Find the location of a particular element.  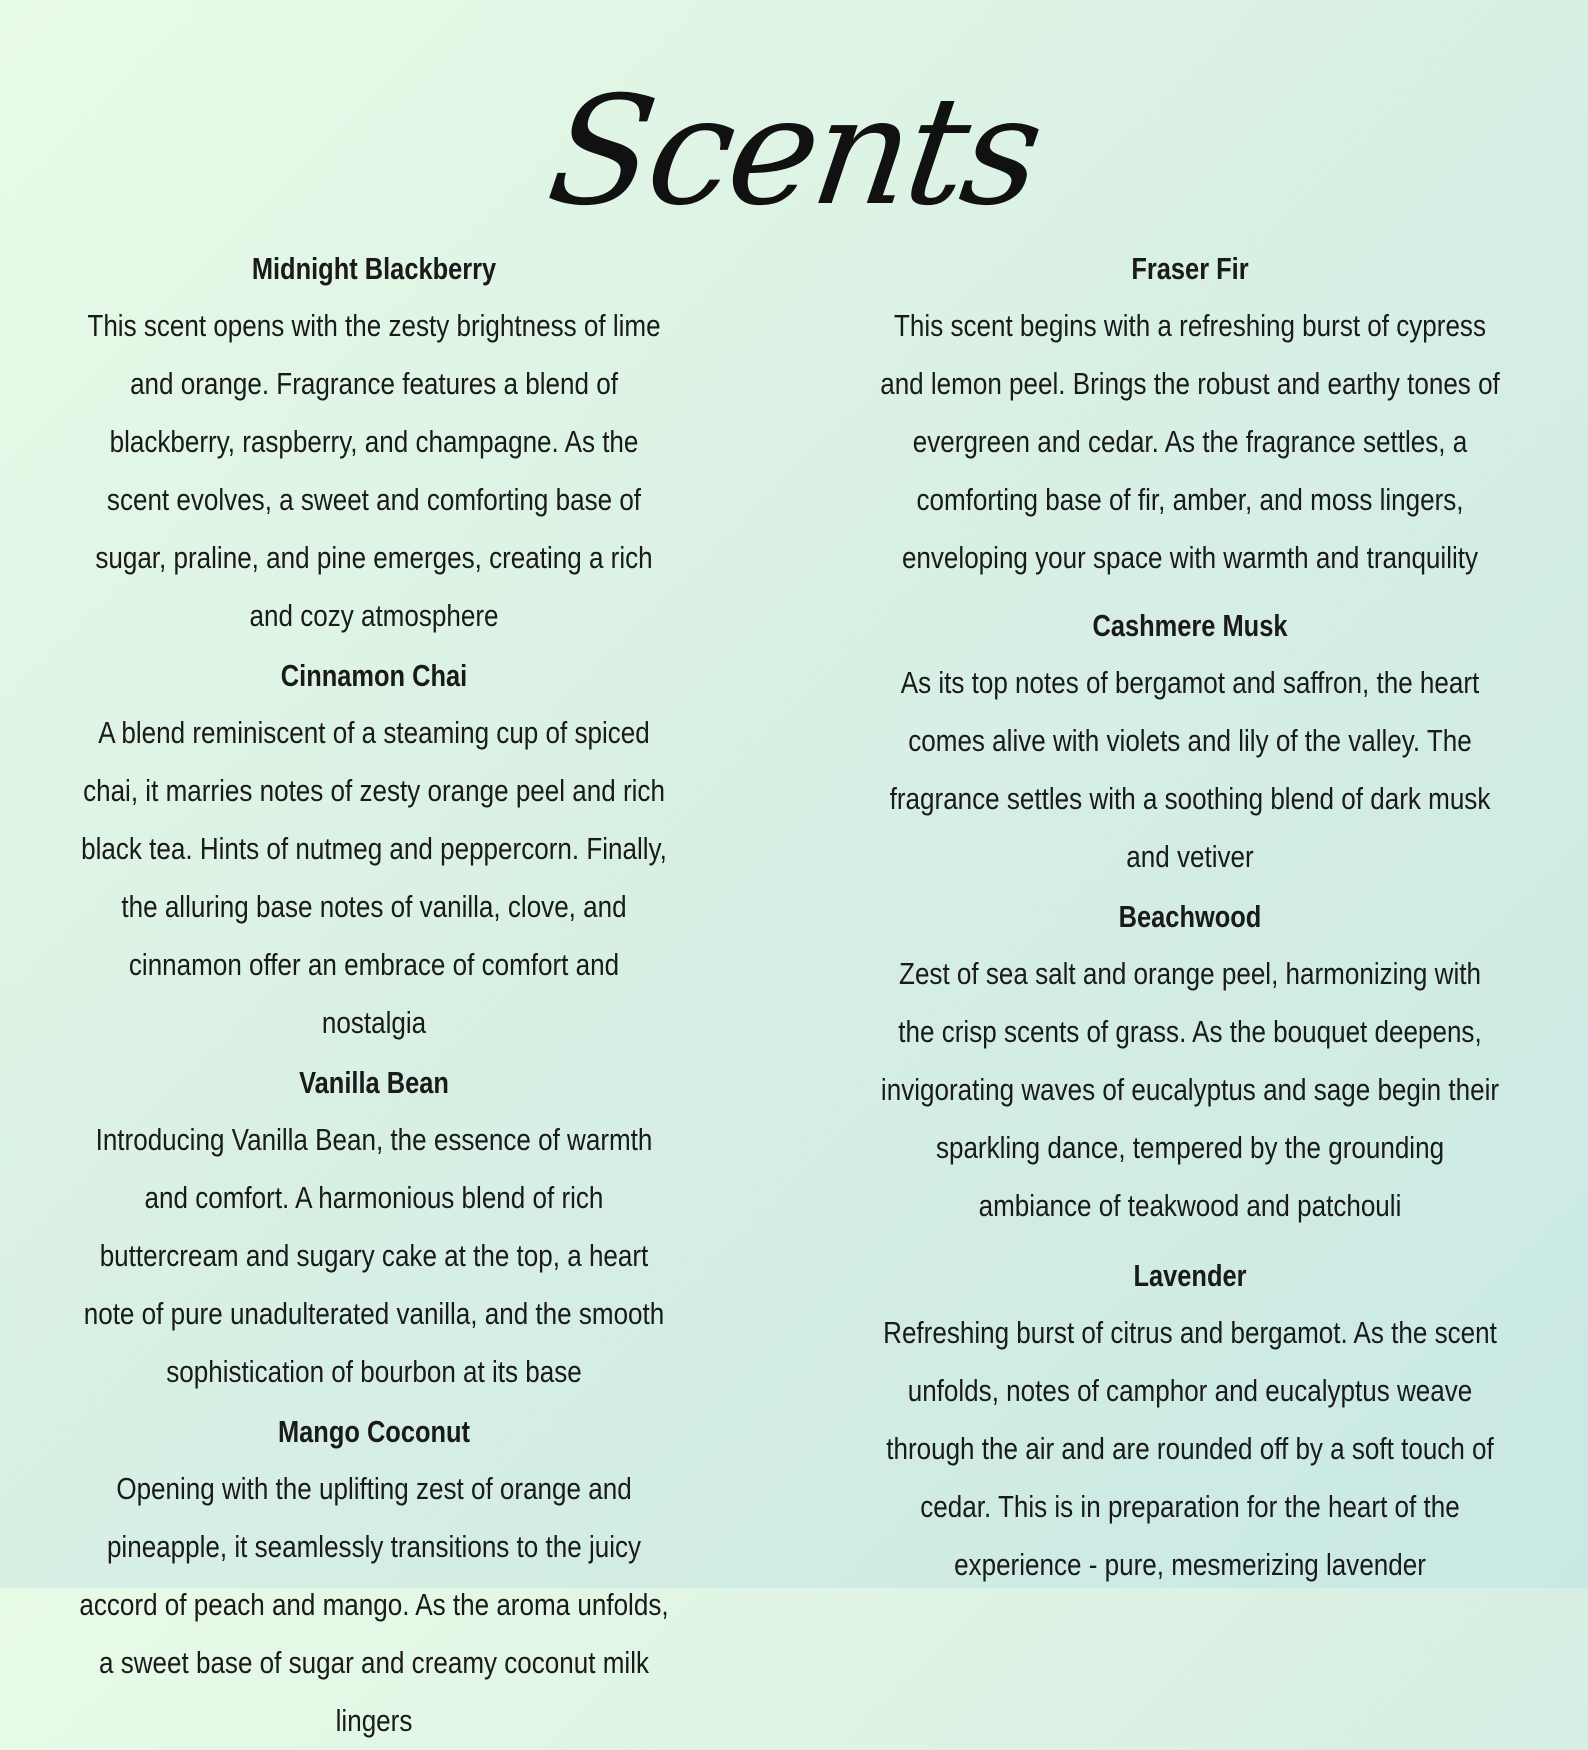

scent-name: Cinnamon Chai is located at coordinates (374, 675).